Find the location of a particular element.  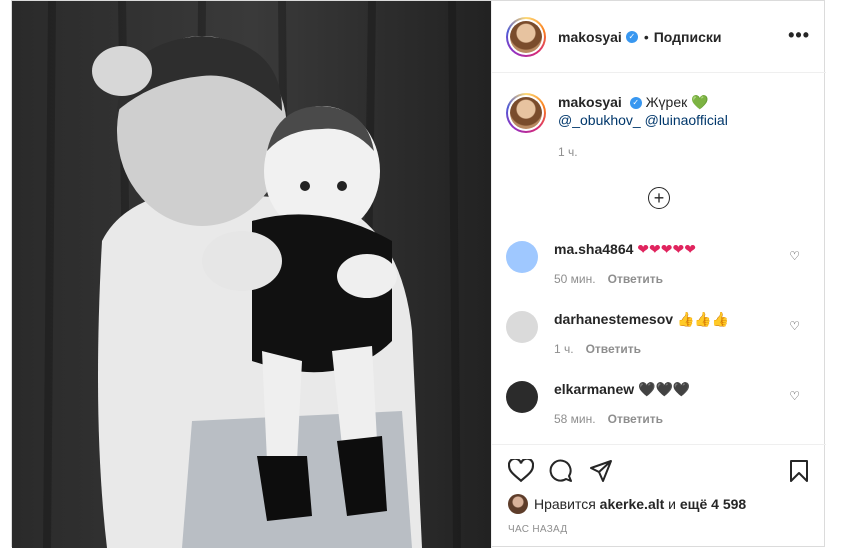

more-options-icon: ••• is located at coordinates (799, 35).